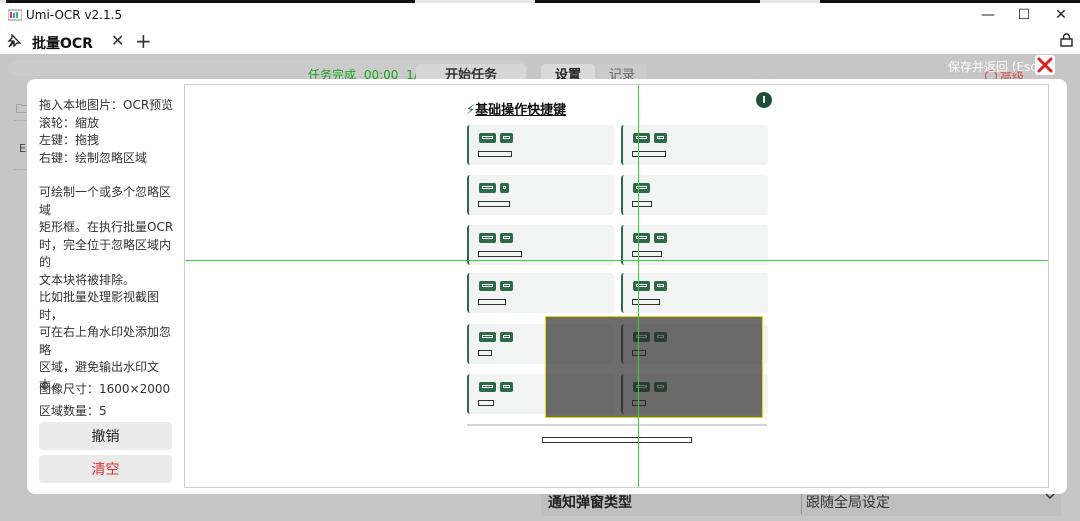  I want to click on bg-divider, so click(20, 145).